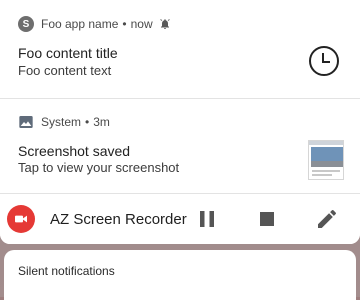  Describe the element at coordinates (21, 219) in the screenshot. I see `video-camera-icon` at that location.